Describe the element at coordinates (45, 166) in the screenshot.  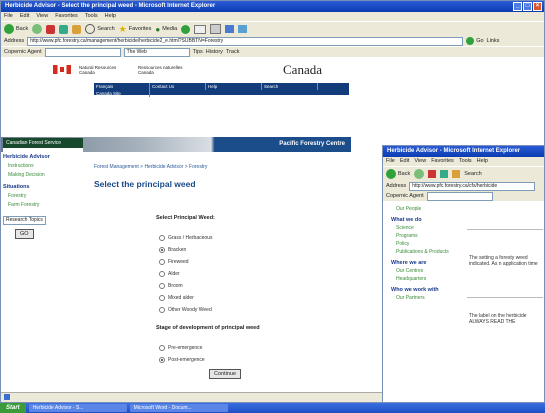
I see `left-nav-instructions: Instructions` at that location.